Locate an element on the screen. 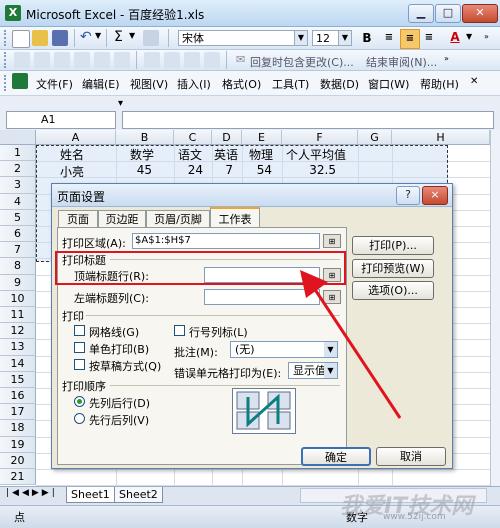  menu-help: 帮助(H) is located at coordinates (439, 84).